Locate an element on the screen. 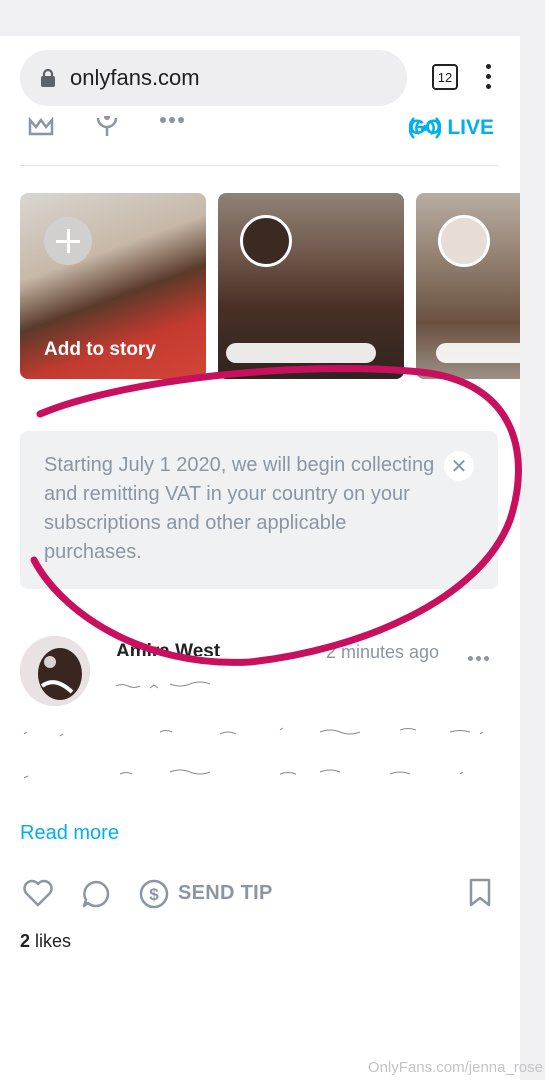  story-label: Add to story is located at coordinates (100, 349).